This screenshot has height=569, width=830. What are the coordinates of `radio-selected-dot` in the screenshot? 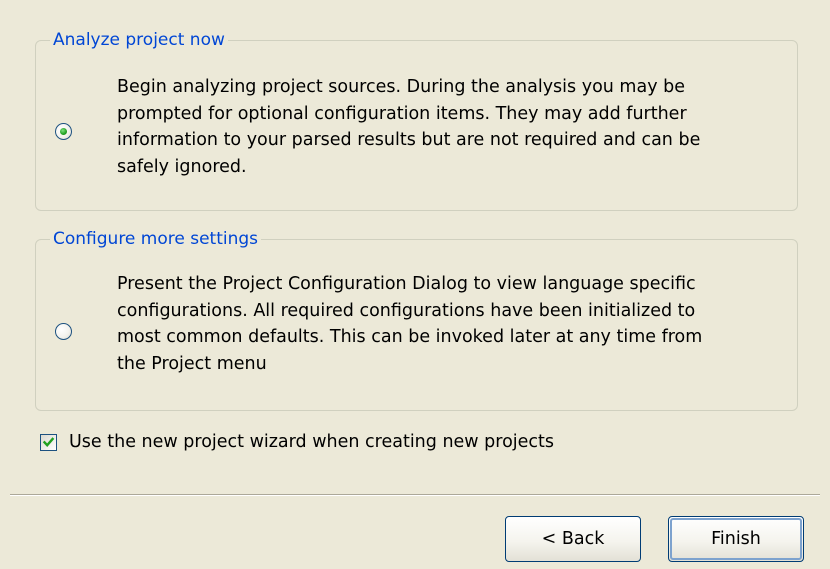 It's located at (63, 131).